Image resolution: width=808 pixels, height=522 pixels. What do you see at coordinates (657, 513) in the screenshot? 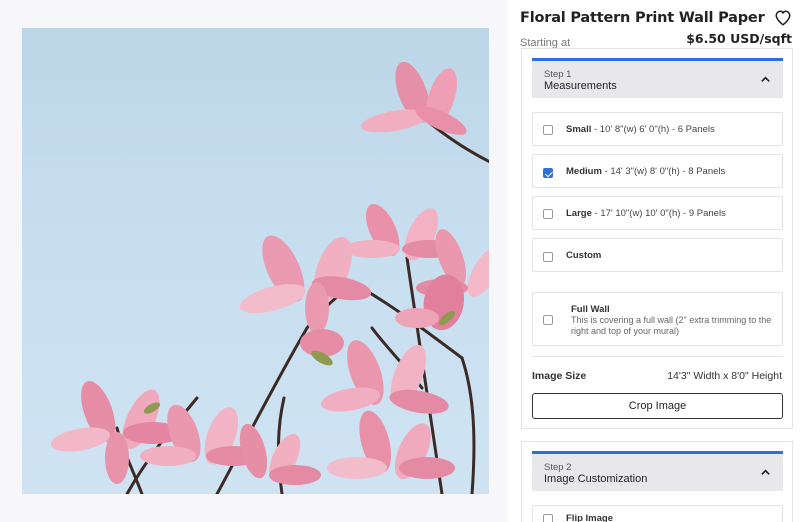
I see `option-flip-image: Flip Image` at bounding box center [657, 513].